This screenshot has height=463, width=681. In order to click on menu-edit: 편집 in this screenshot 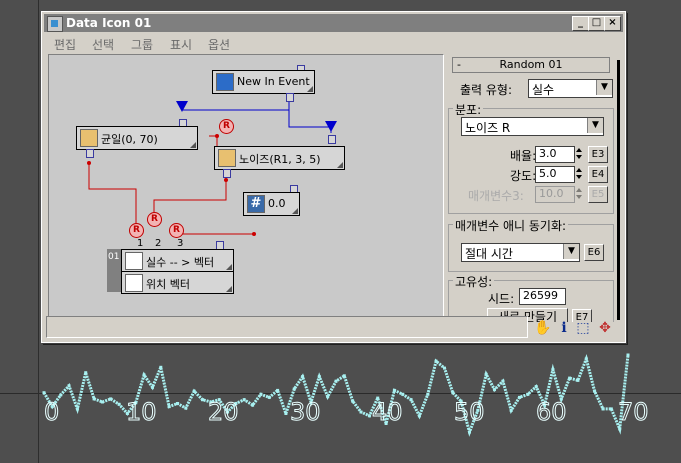, I will do `click(65, 44)`.